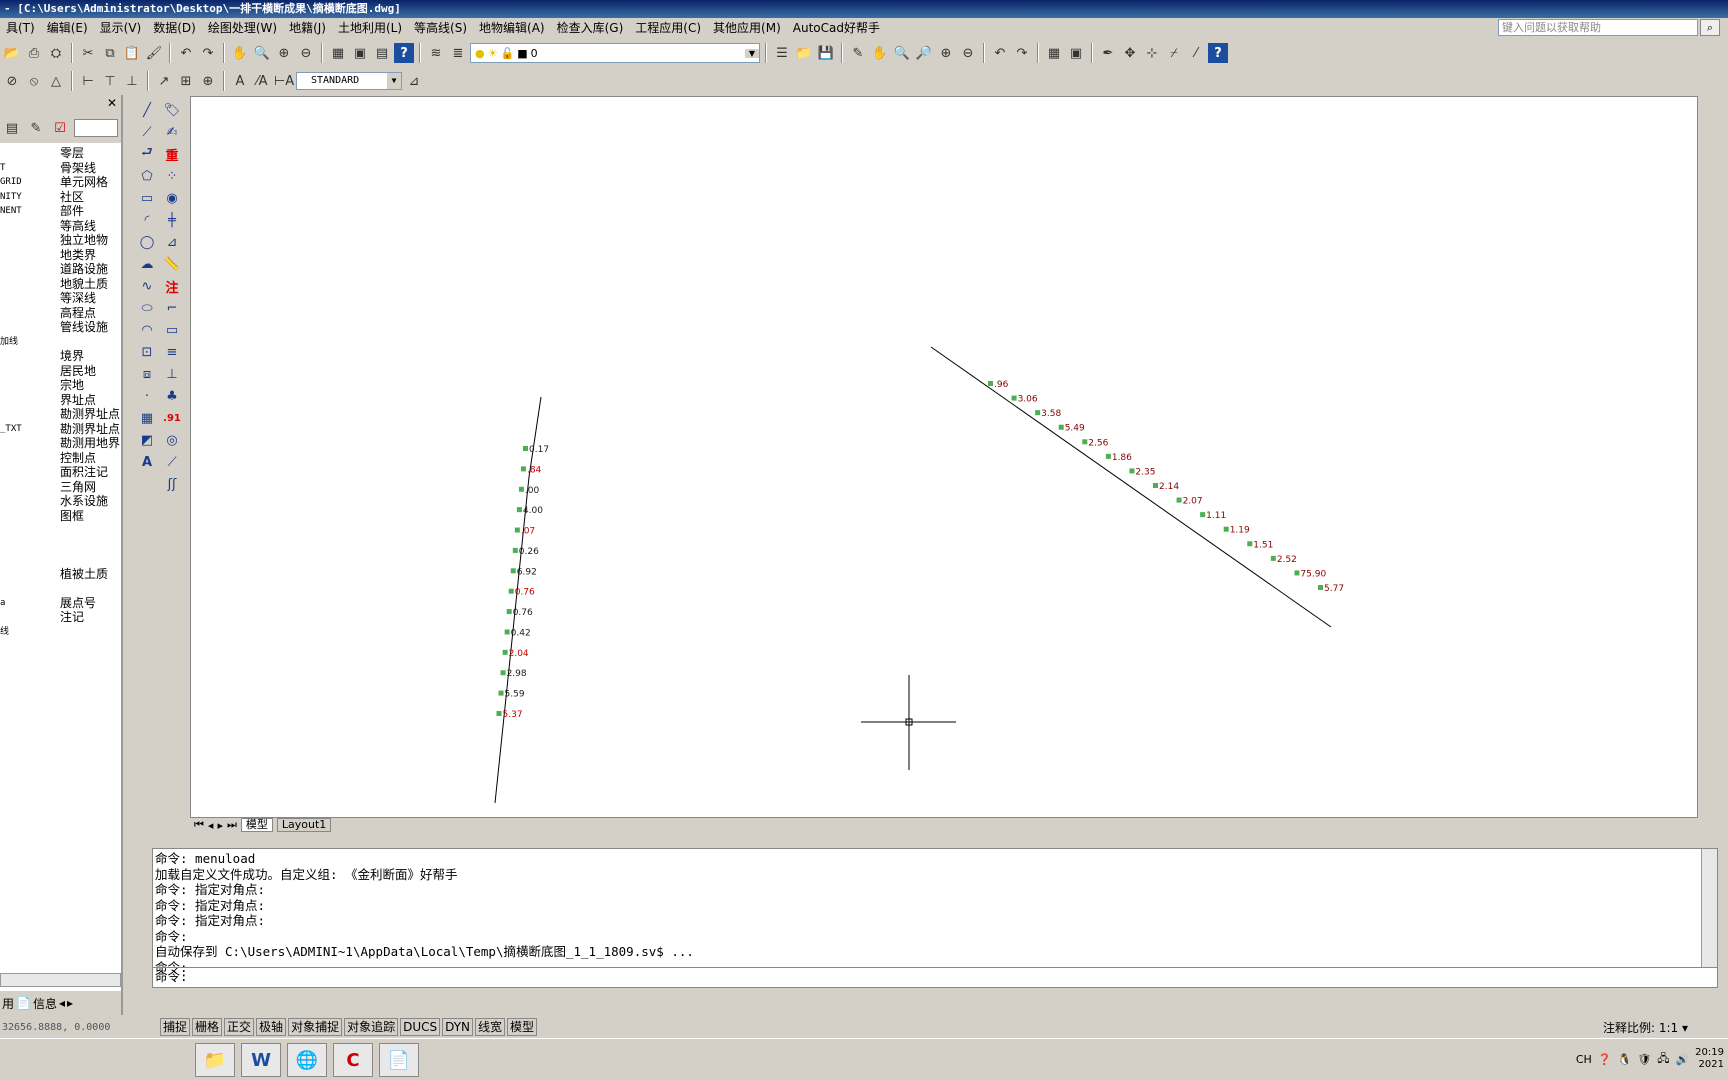  Describe the element at coordinates (60, 501) in the screenshot. I see `layer-row: 水系设施` at that location.